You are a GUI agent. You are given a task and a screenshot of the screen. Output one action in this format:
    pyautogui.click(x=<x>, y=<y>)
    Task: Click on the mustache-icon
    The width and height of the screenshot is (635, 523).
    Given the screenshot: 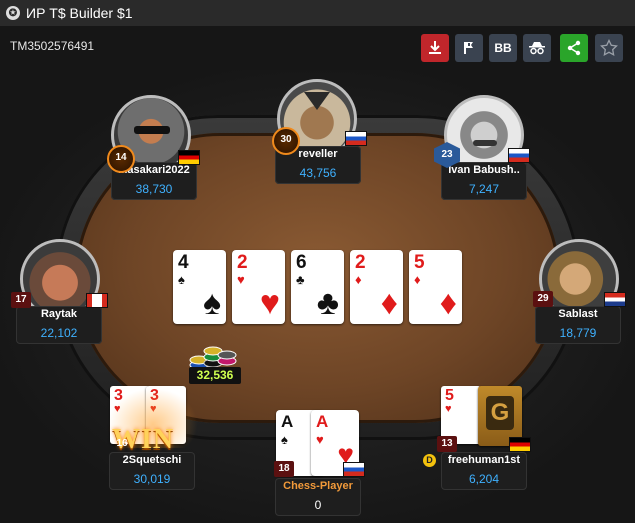 What is the action you would take?
    pyautogui.click(x=485, y=143)
    